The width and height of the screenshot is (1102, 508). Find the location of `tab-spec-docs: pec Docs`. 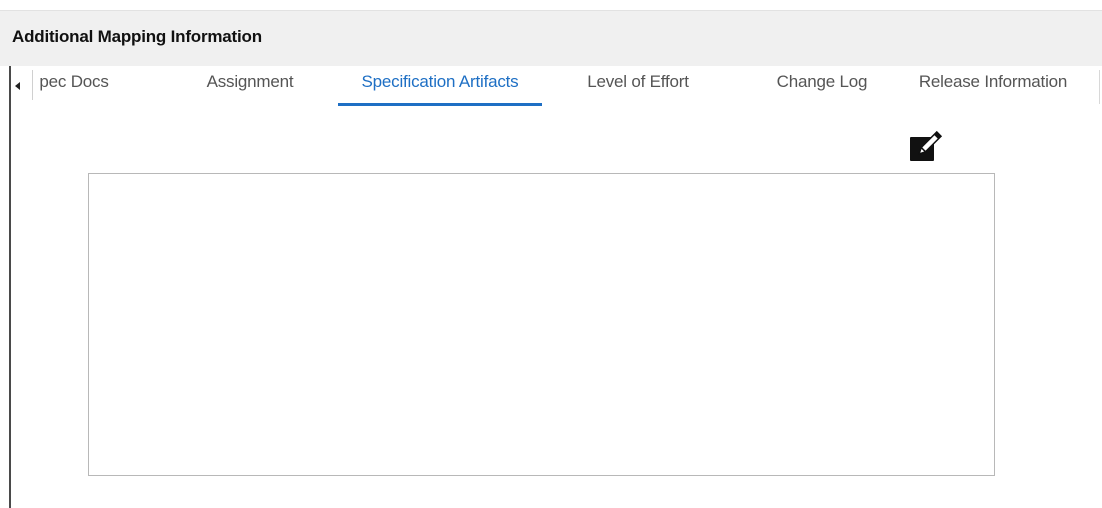

tab-spec-docs: pec Docs is located at coordinates (74, 89).